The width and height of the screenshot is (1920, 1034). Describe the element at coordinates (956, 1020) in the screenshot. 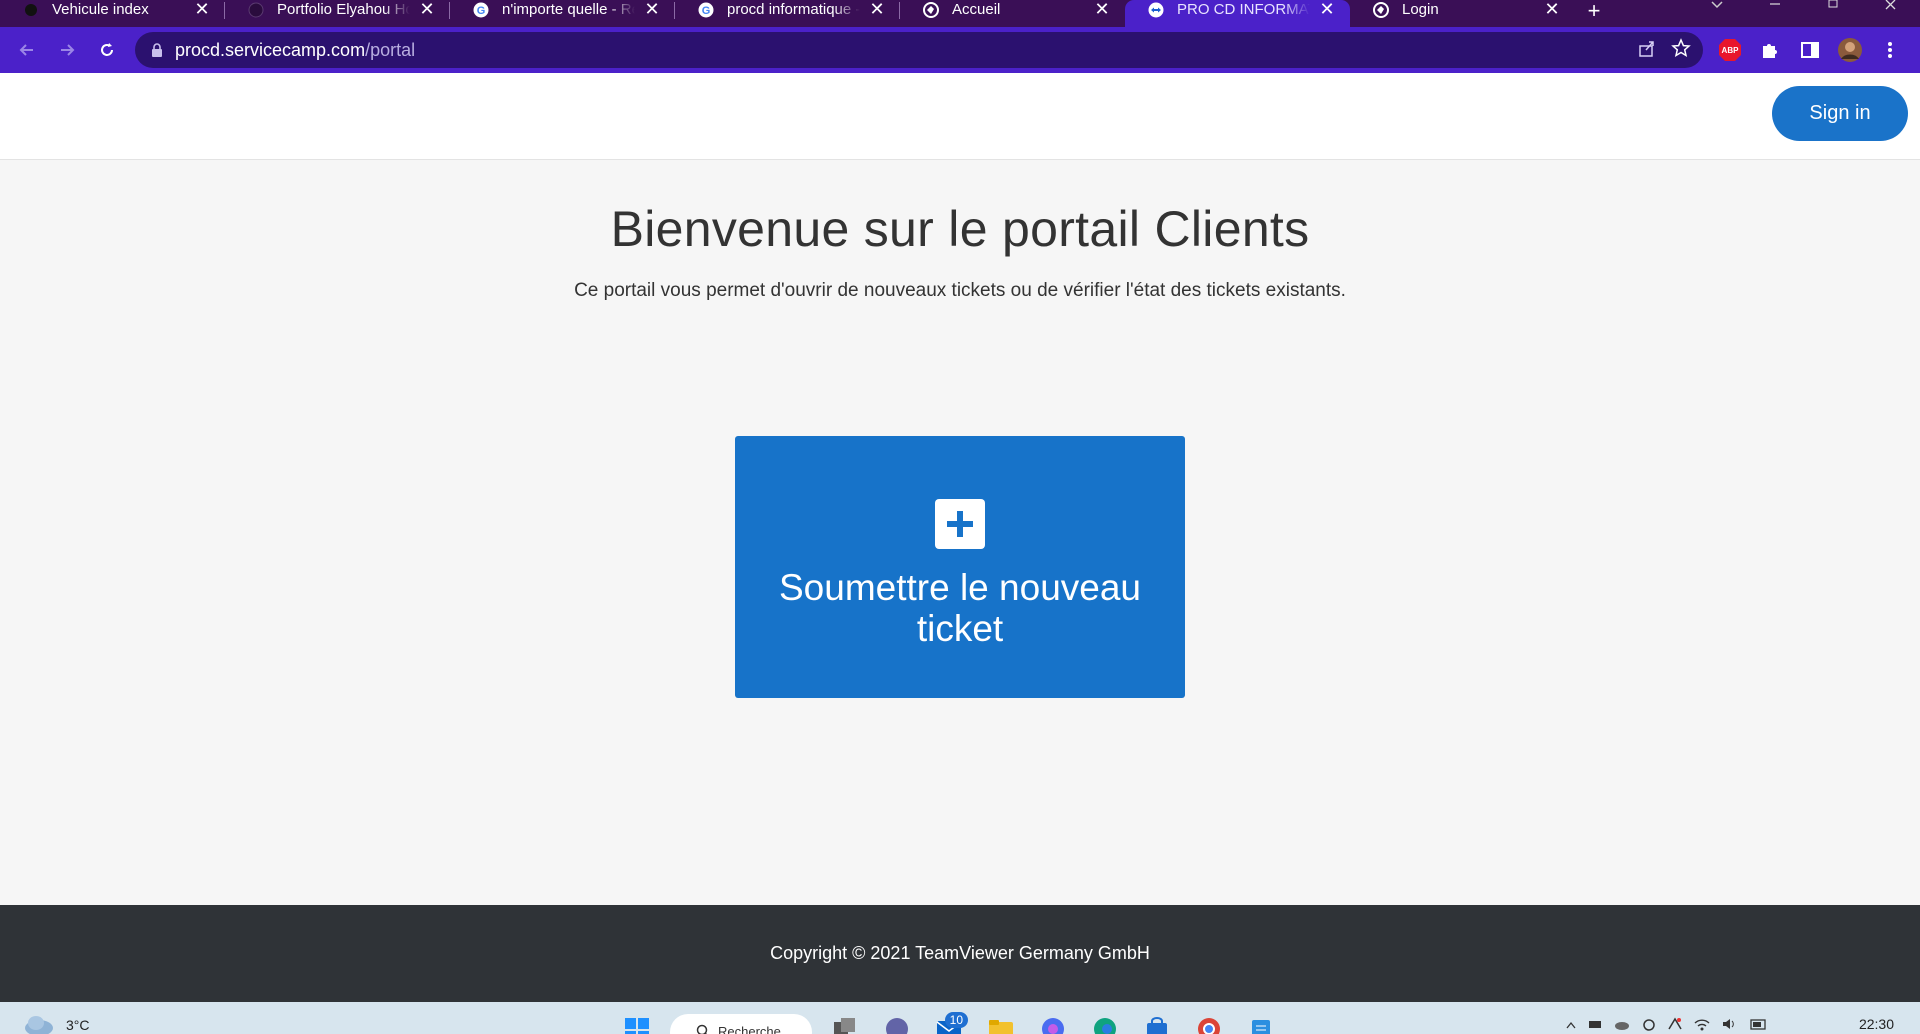

I see `mail-badge: 10` at that location.